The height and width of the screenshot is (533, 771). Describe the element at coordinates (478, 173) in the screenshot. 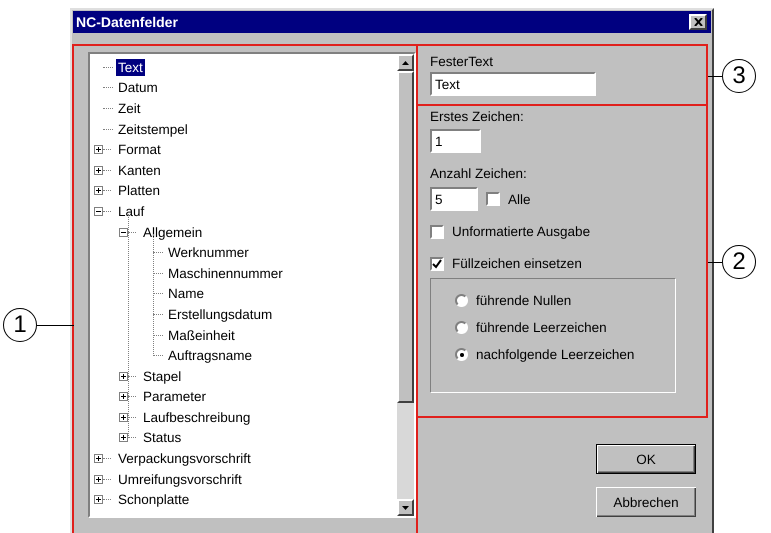

I see `field-label: Anzahl Zeichen:` at that location.